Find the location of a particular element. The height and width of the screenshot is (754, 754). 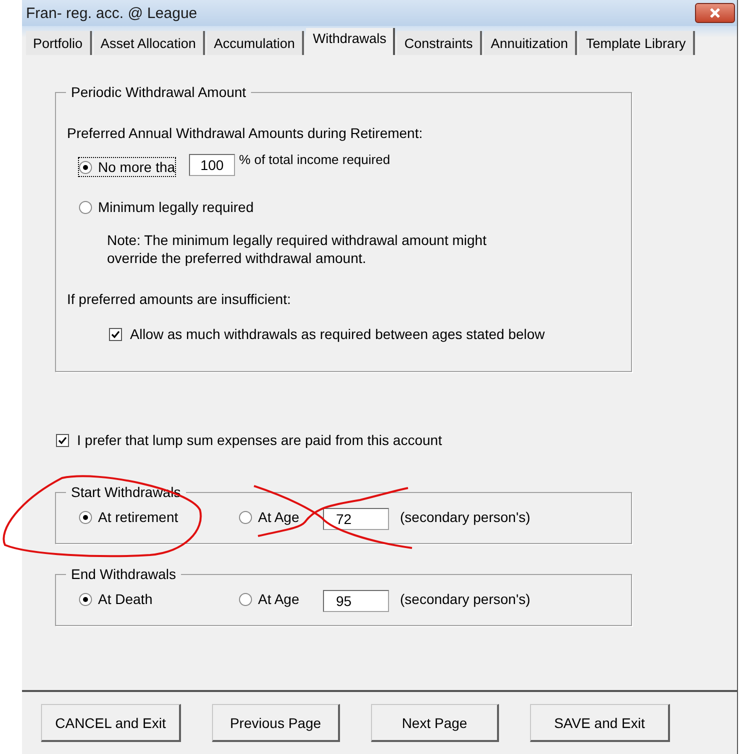

note-text: Note: The minimum legally required withdrawal amount might is located at coordinates (297, 240).